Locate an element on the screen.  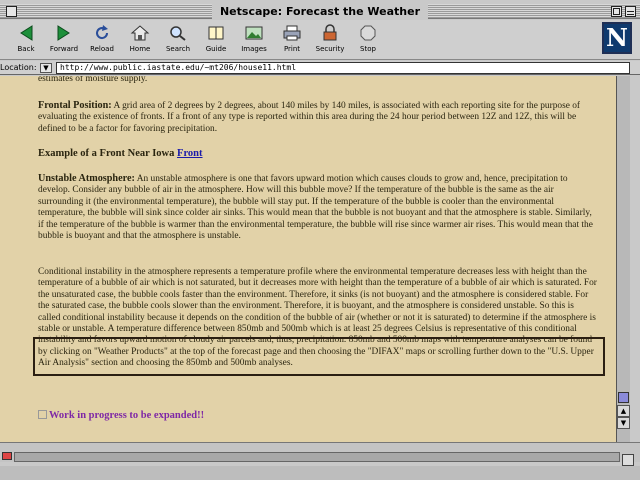
reload-icon is located at coordinates (102, 32).